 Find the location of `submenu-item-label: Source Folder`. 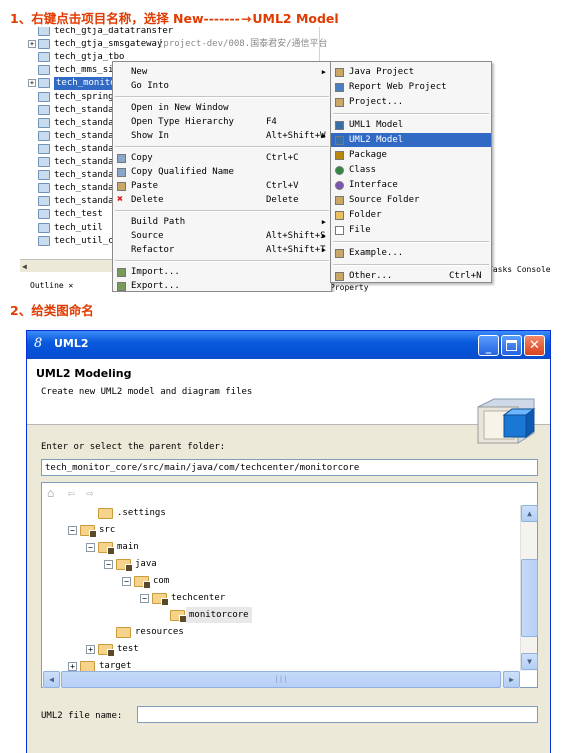

submenu-item-label: Source Folder is located at coordinates (384, 200).